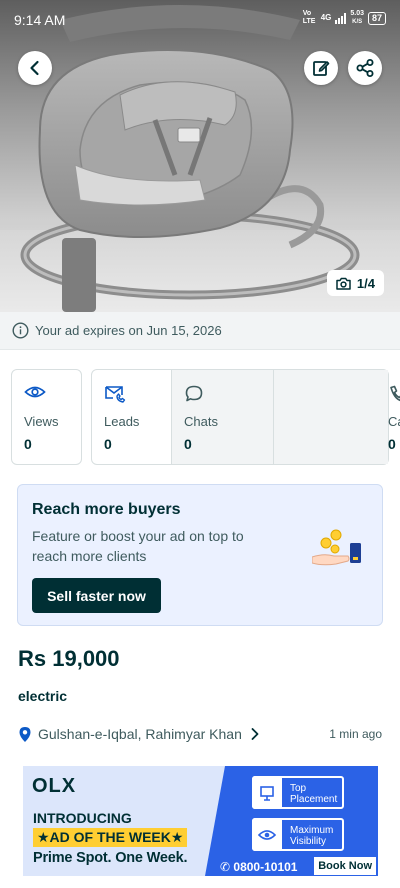  What do you see at coordinates (25, 734) in the screenshot?
I see `location-pin-icon` at bounding box center [25, 734].